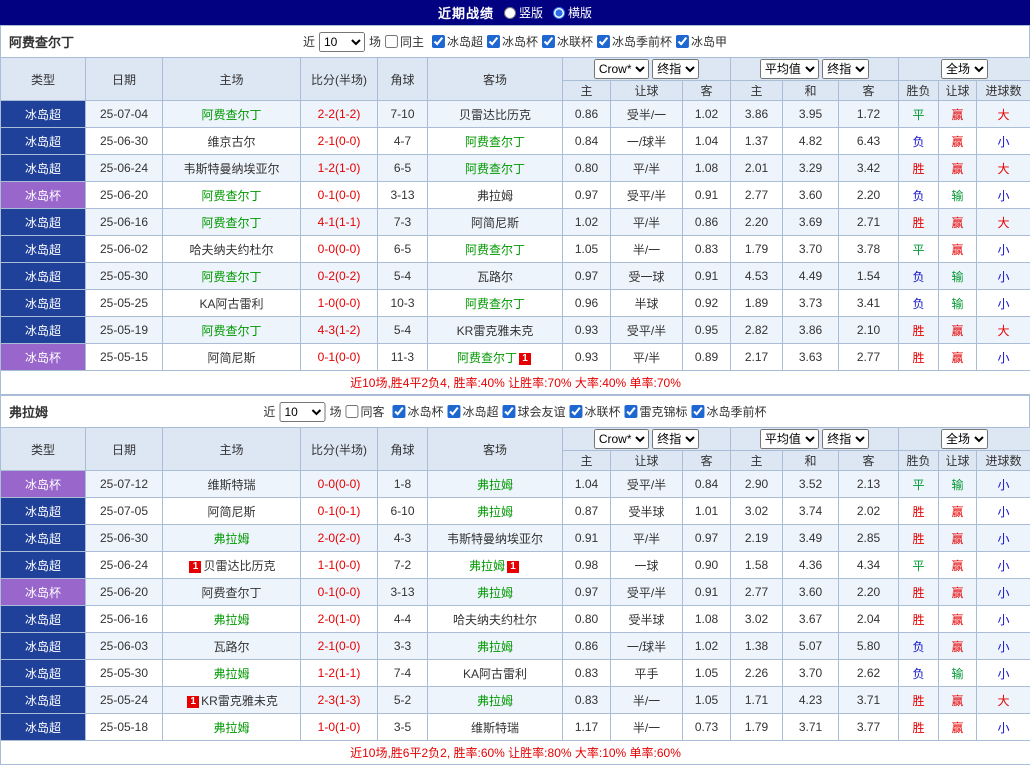  Describe the element at coordinates (495, 357) in the screenshot. I see `away-team-cell: 阿费查尔丁1` at that location.